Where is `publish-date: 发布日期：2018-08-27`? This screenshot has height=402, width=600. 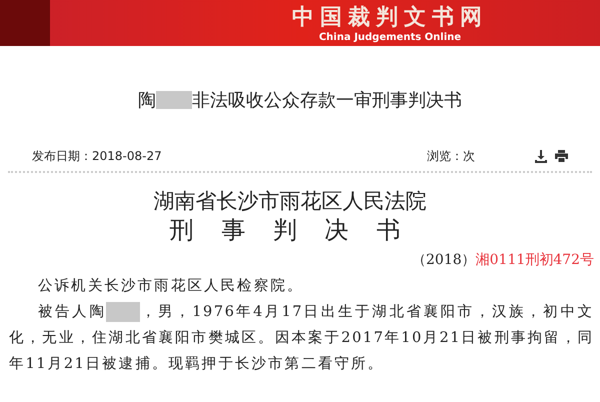 publish-date: 发布日期：2018-08-27 is located at coordinates (97, 156).